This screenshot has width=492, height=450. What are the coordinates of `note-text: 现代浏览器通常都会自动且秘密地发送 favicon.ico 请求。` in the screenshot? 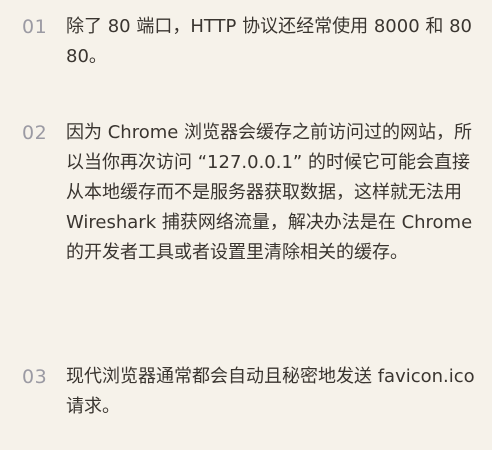 It's located at (270, 391).